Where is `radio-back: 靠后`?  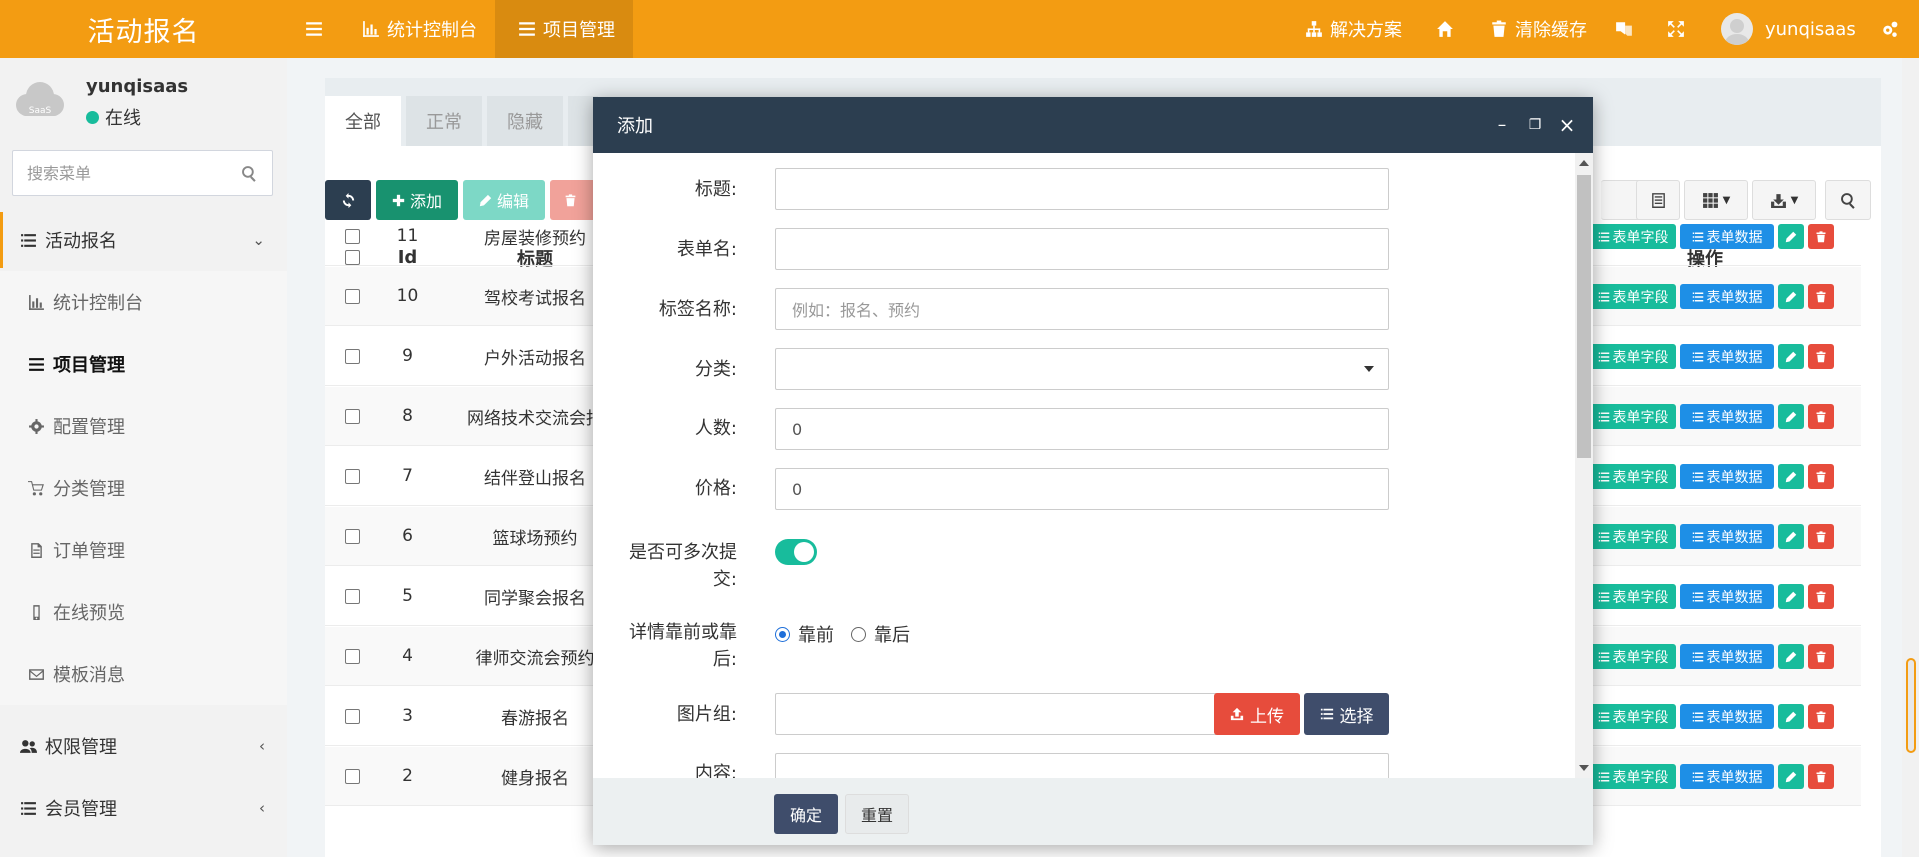 radio-back: 靠后 is located at coordinates (880, 634).